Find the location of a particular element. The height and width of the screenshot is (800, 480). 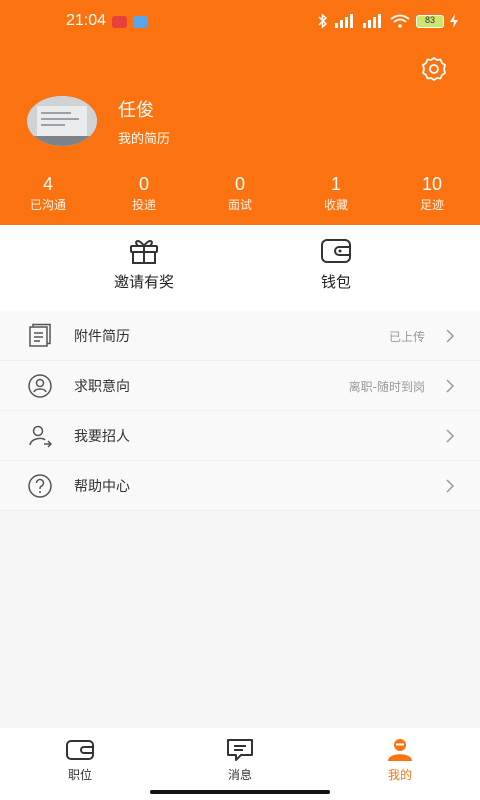

menu-item-value: 离职-随时到岗 is located at coordinates (386, 387).